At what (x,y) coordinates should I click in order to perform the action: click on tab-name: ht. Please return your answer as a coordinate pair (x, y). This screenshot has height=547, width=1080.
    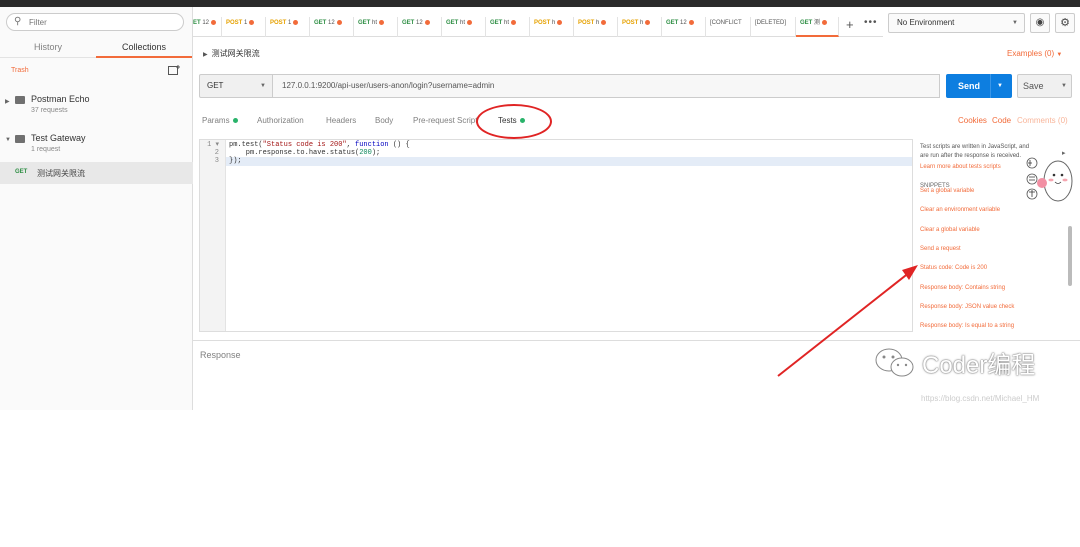
    Looking at the image, I should click on (463, 23).